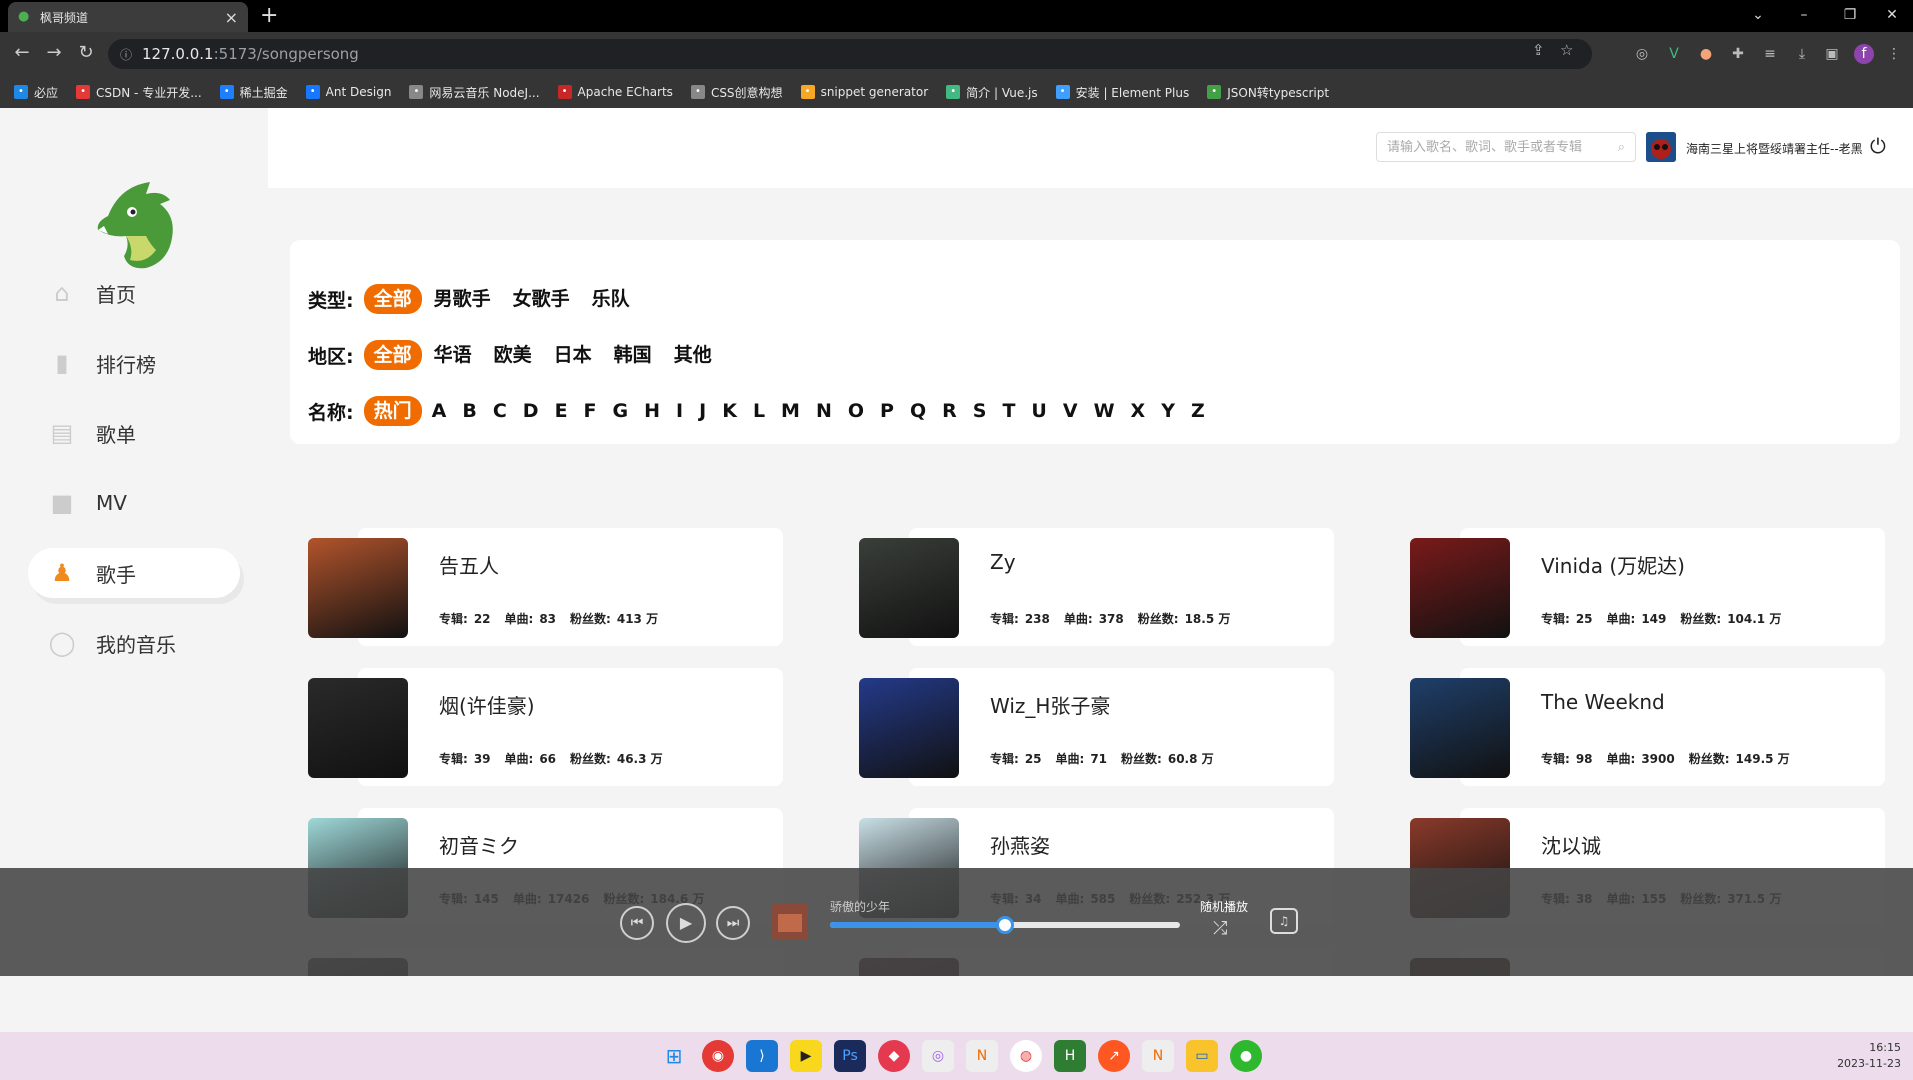  What do you see at coordinates (573, 355) in the screenshot?
I see `area-filter-chip: 日本` at bounding box center [573, 355].